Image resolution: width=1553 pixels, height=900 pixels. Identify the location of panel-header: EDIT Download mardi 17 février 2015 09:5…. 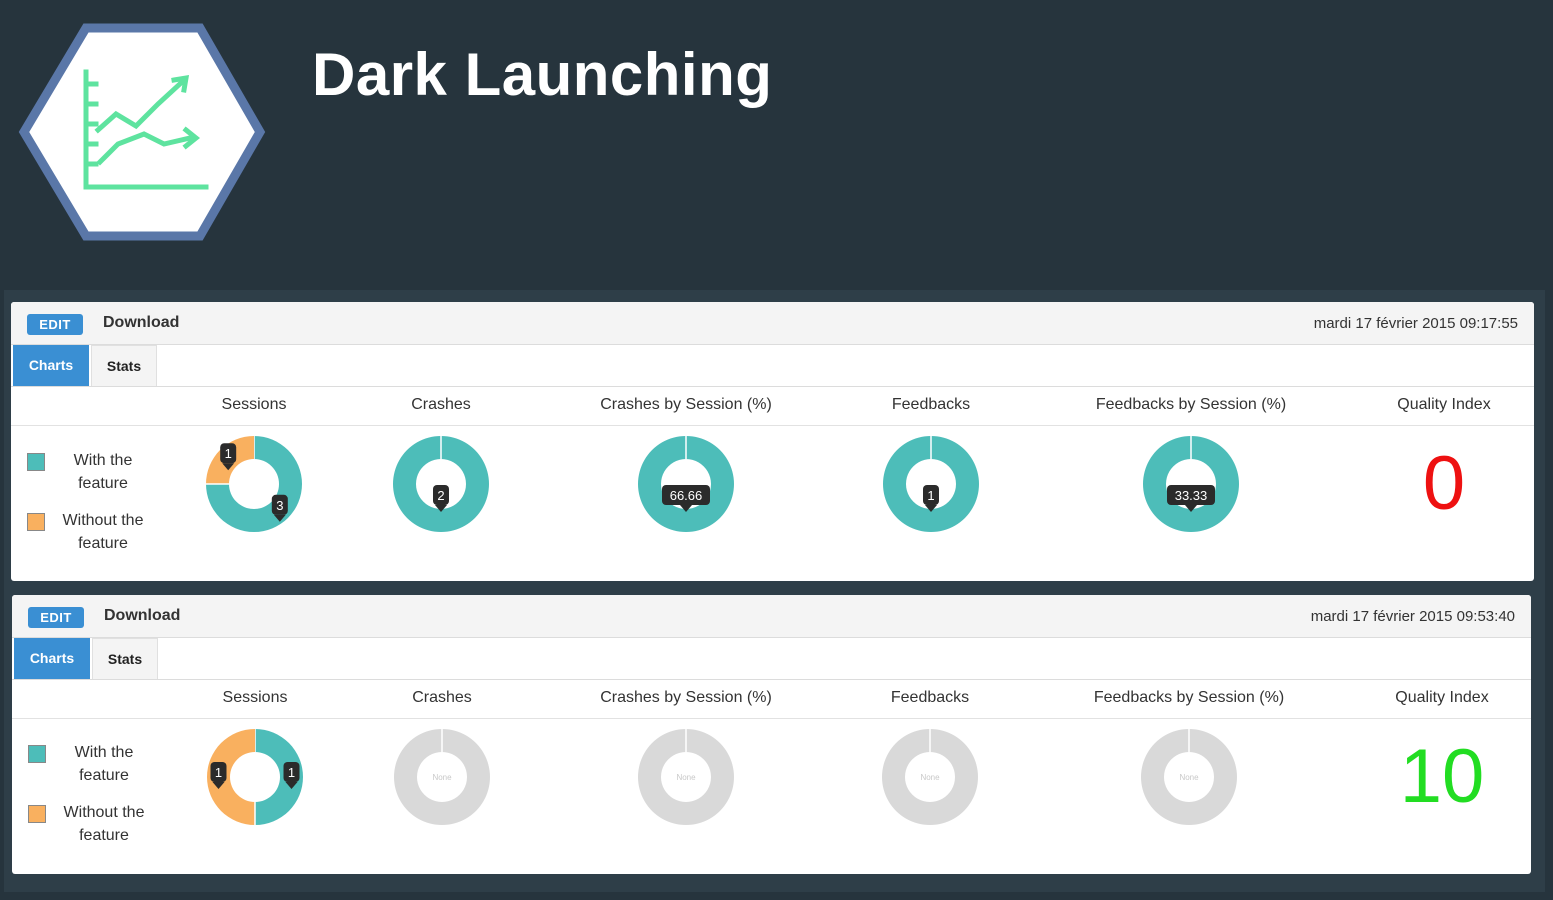
(771, 616).